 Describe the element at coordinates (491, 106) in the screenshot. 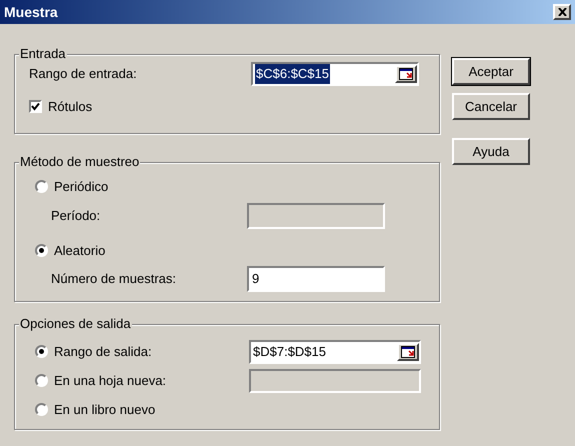

I see `dialog-button: Cancelar` at that location.